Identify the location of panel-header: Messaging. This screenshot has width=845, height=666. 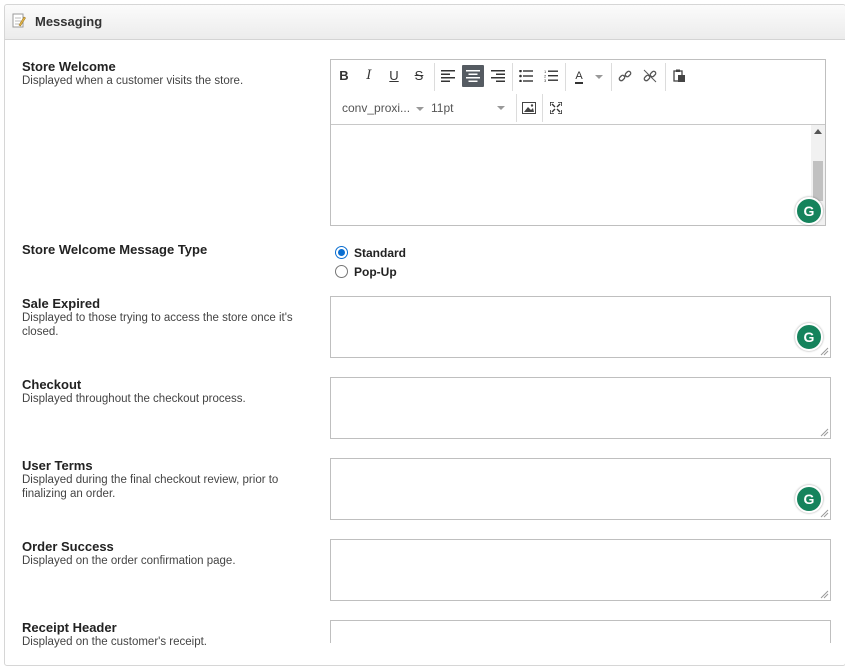
(425, 22).